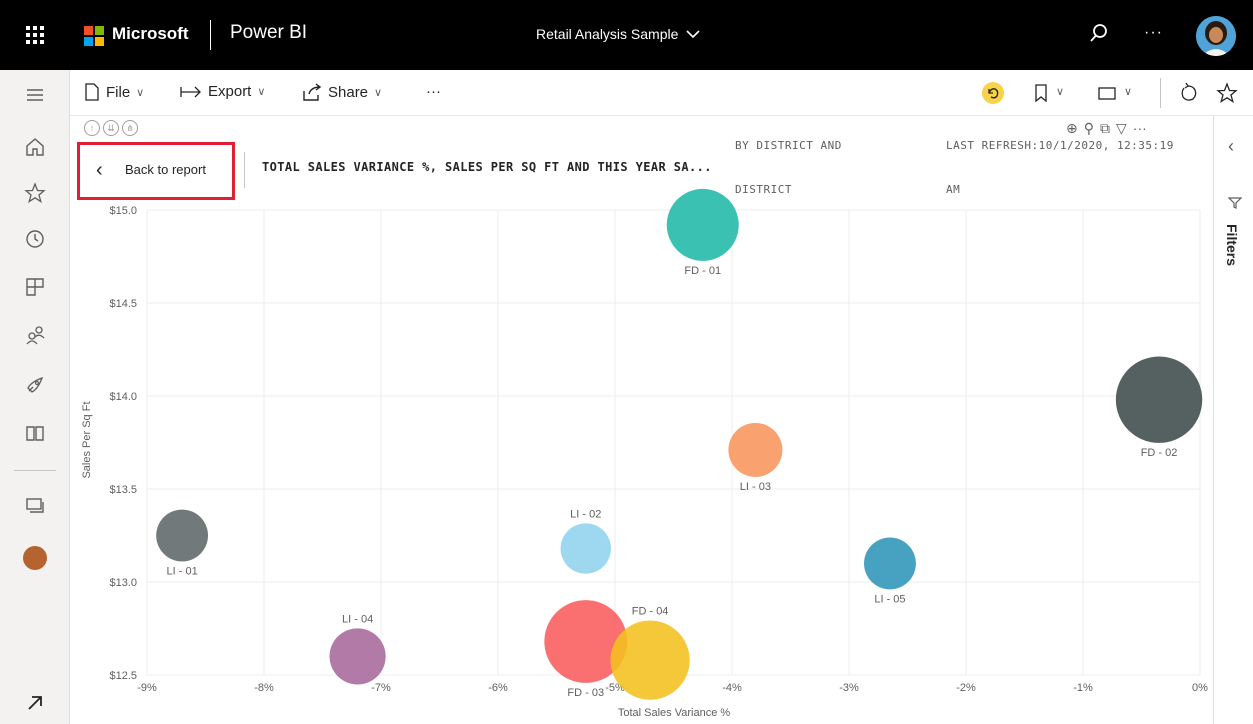  What do you see at coordinates (244, 170) in the screenshot?
I see `title-separator` at bounding box center [244, 170].